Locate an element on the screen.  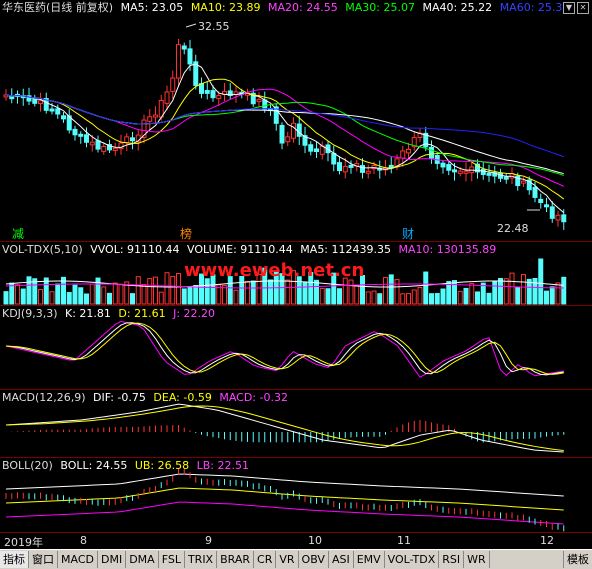
tab-brar: BRAR is located at coordinates (236, 559).